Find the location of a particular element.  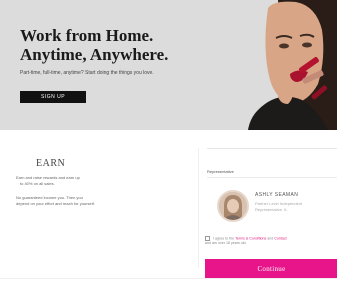

agree-text-pre: I agree to the is located at coordinates (224, 238).